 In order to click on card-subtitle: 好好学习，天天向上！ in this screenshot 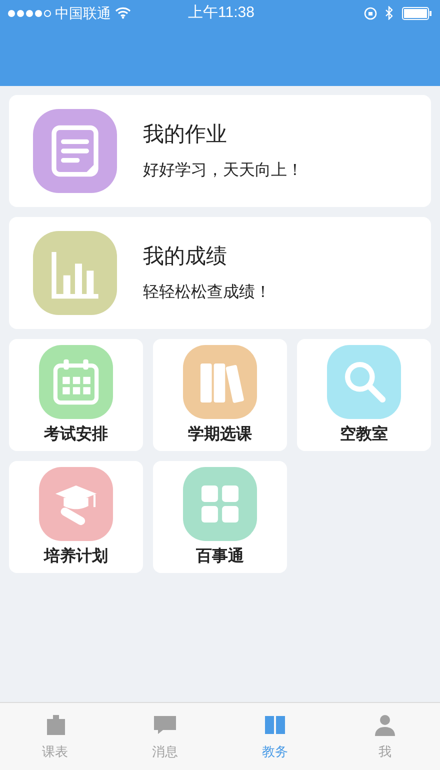, I will do `click(223, 170)`.